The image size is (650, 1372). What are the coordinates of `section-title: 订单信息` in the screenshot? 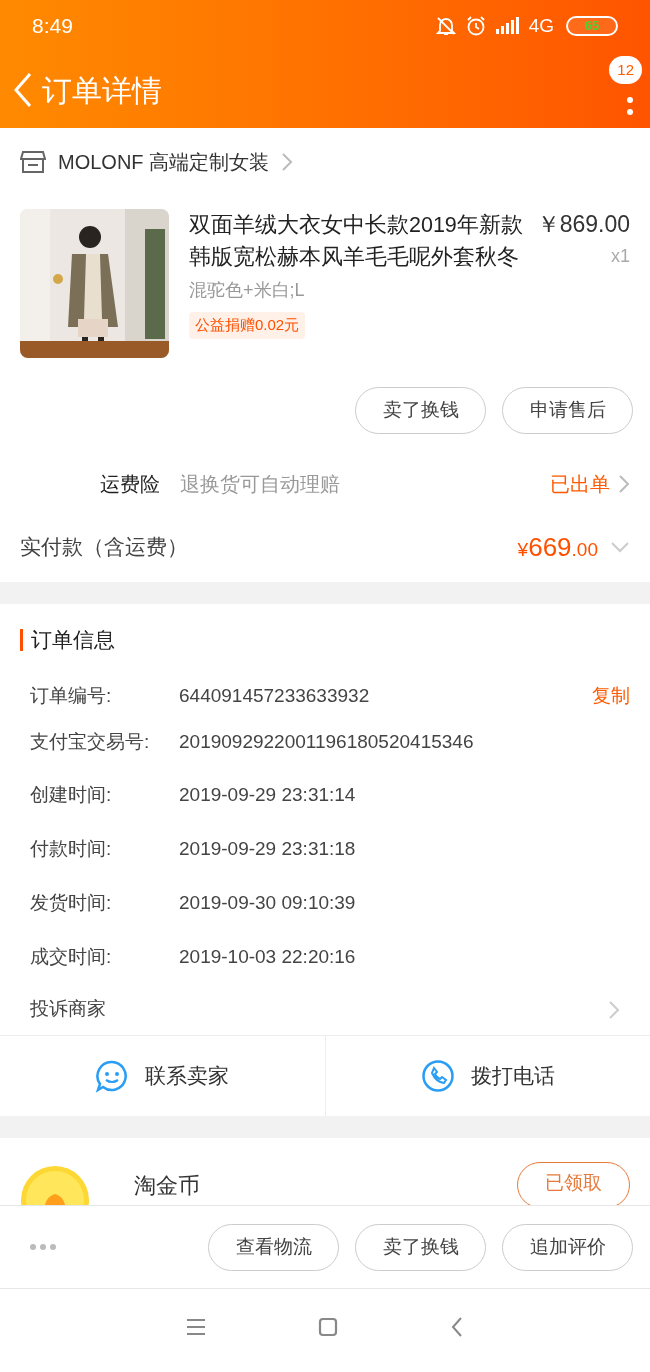 It's located at (67, 640).